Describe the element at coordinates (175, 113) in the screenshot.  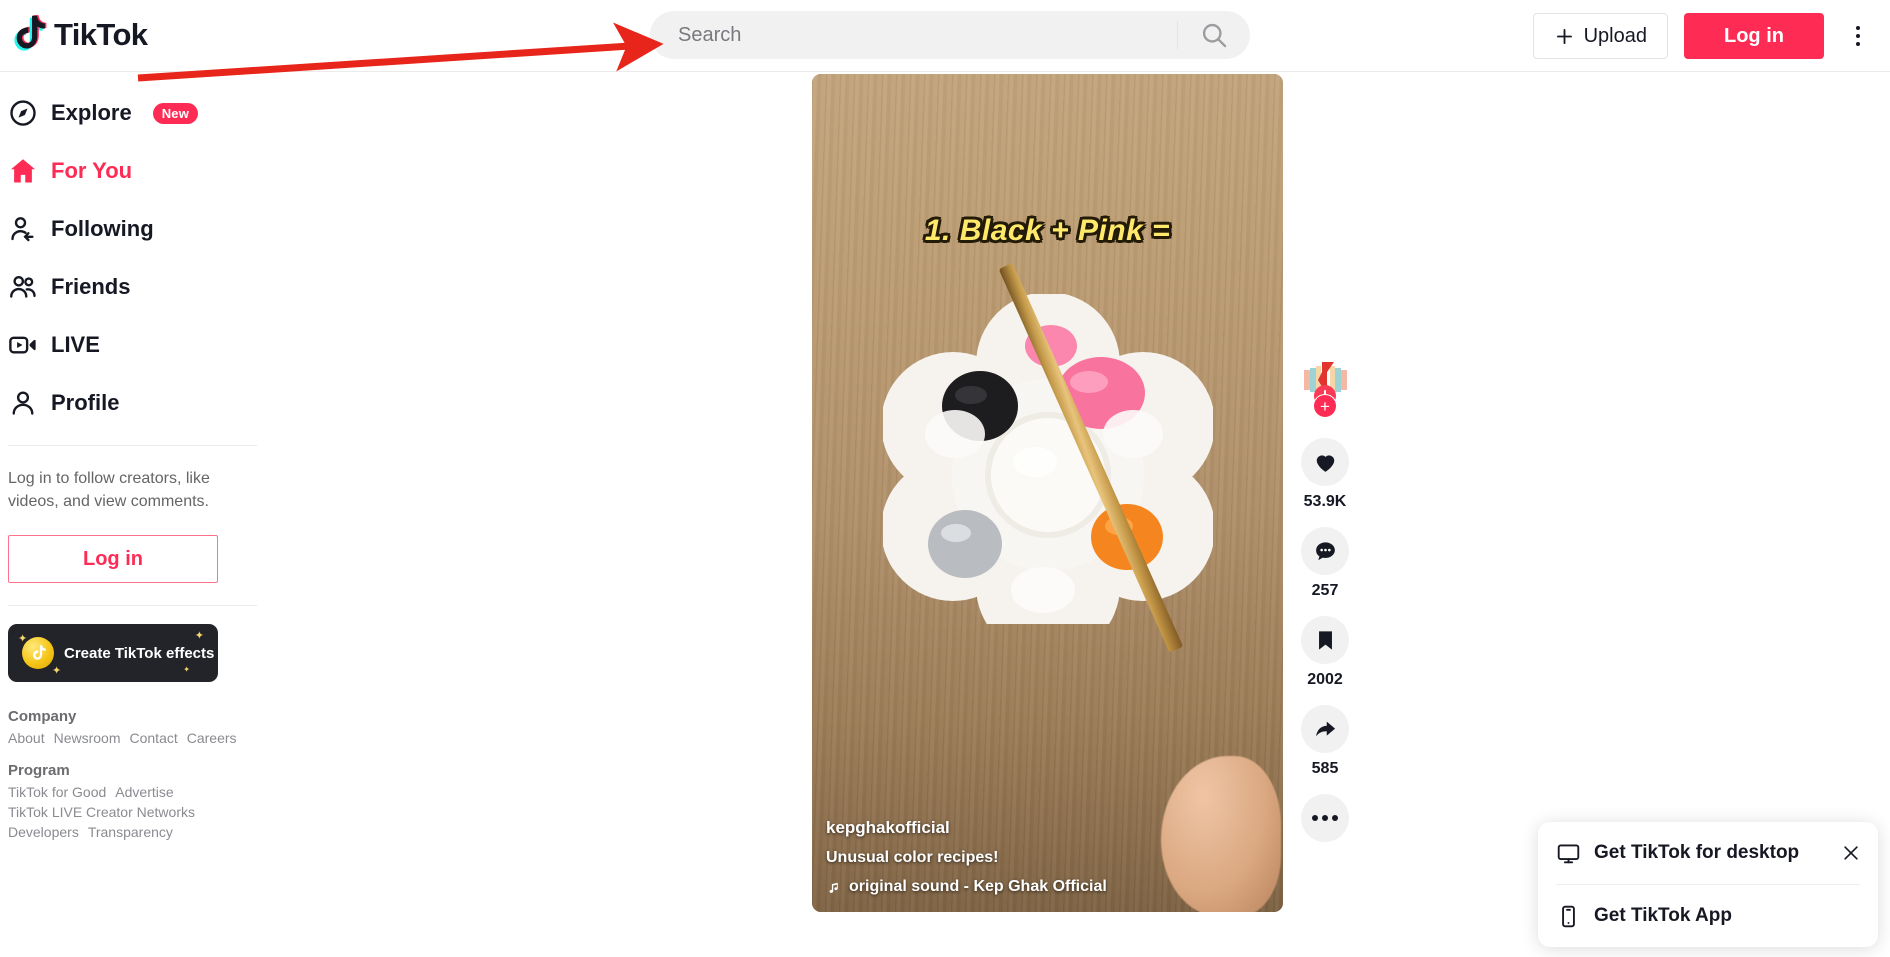
I see `explore-new-badge: New` at that location.